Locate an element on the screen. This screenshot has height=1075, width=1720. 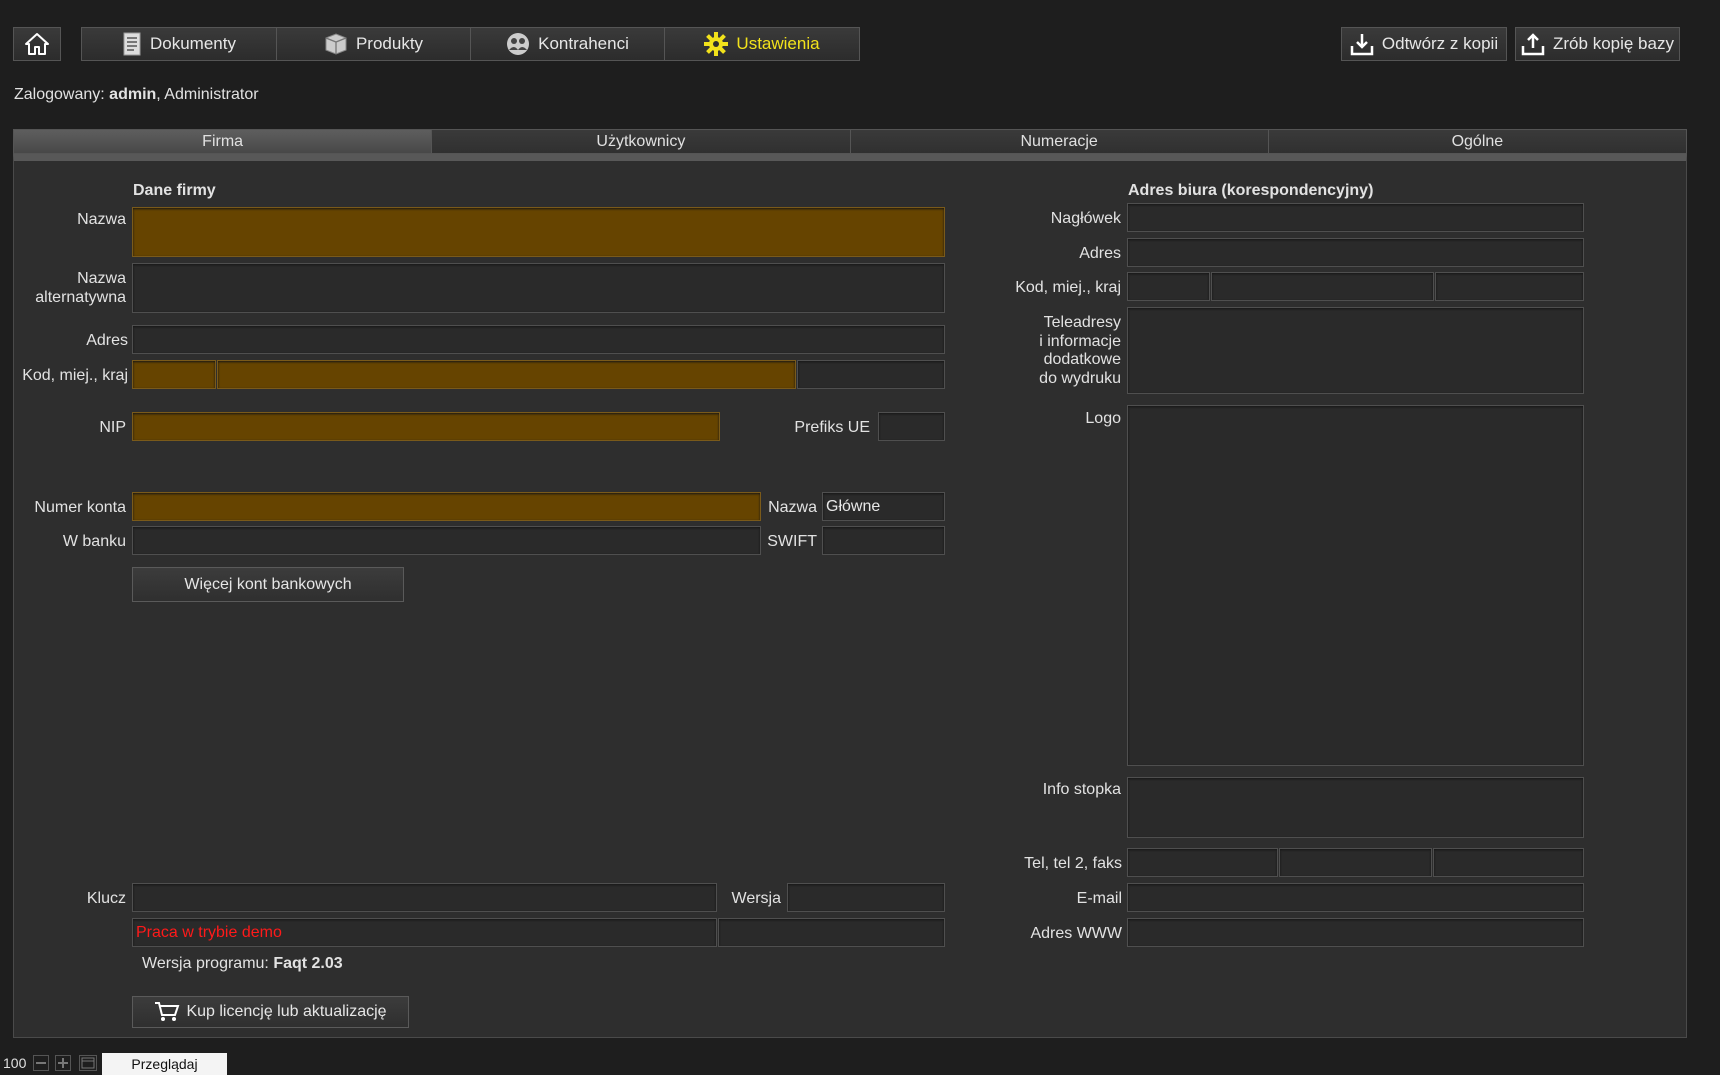
version-field is located at coordinates (866, 897).